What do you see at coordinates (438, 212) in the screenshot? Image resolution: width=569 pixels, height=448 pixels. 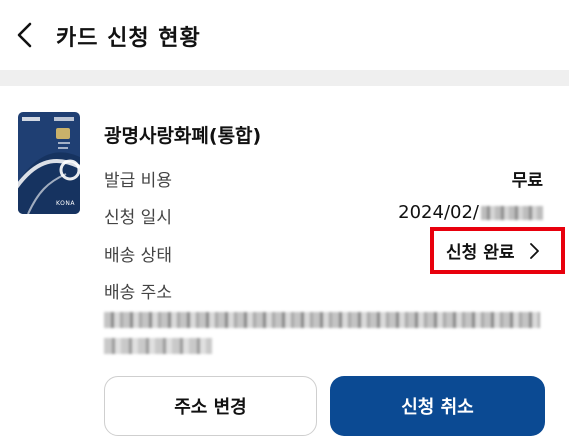 I see `date-value-text: 2024/02/` at bounding box center [438, 212].